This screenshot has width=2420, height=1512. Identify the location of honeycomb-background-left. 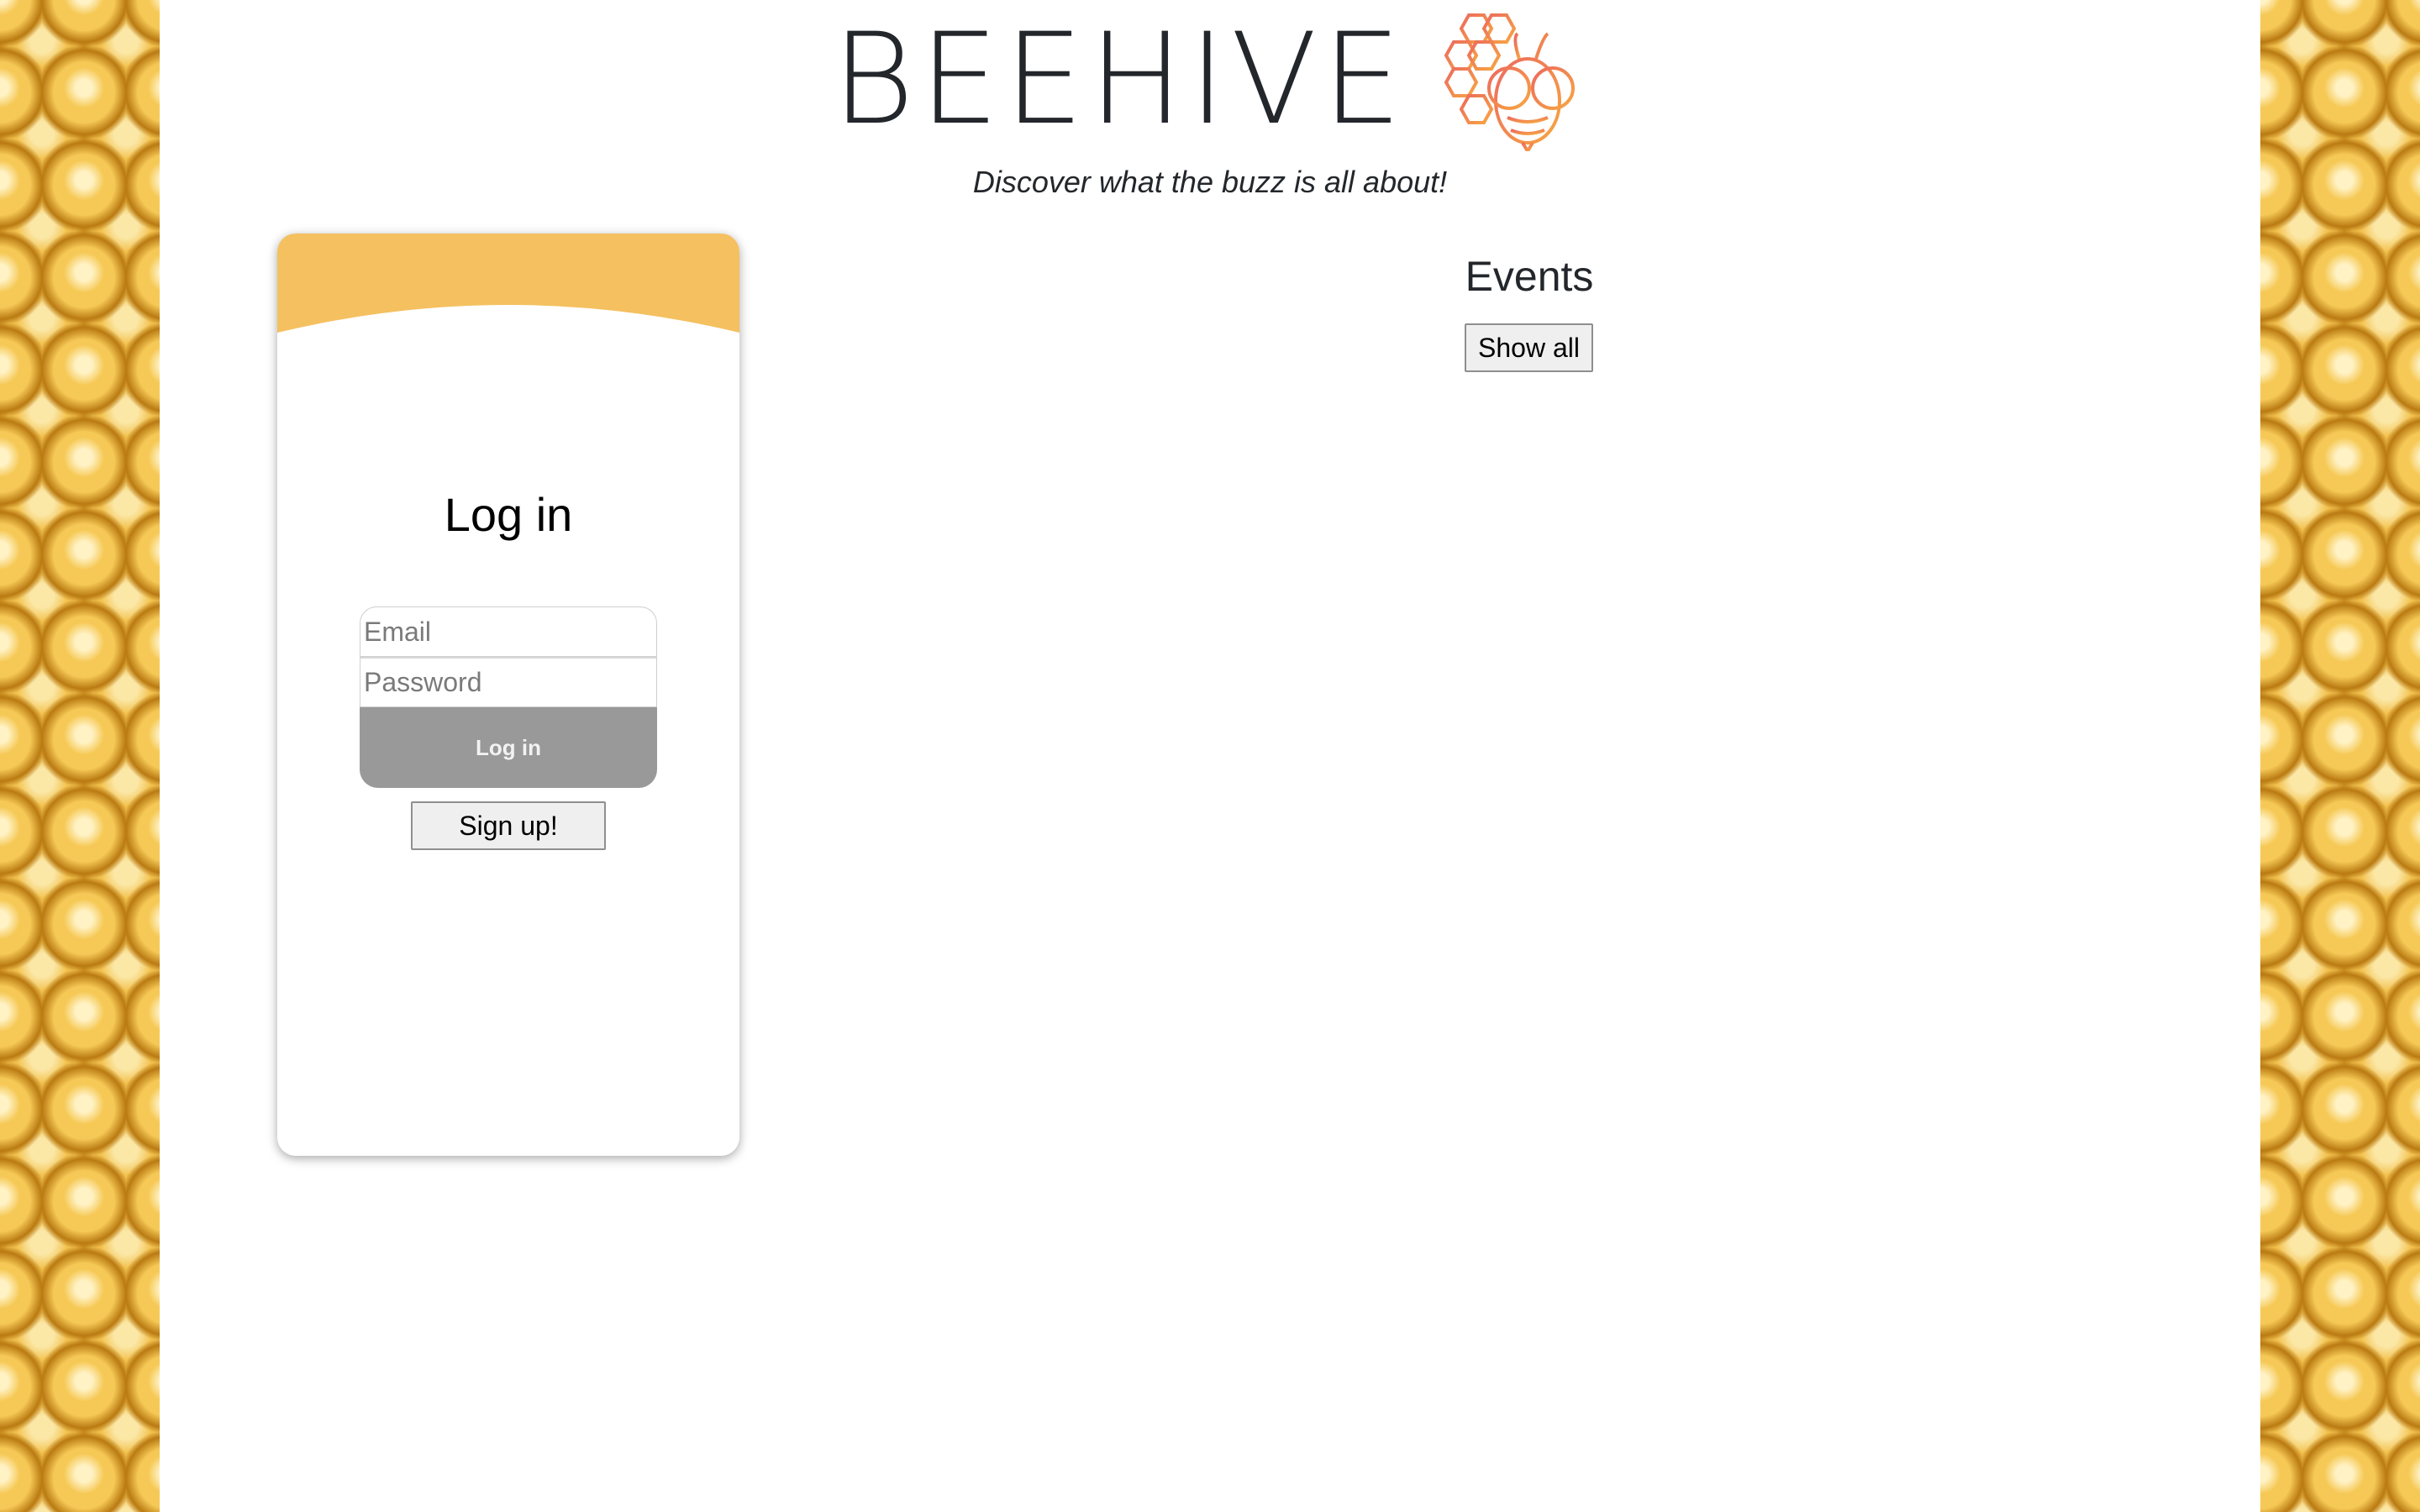
(80, 756).